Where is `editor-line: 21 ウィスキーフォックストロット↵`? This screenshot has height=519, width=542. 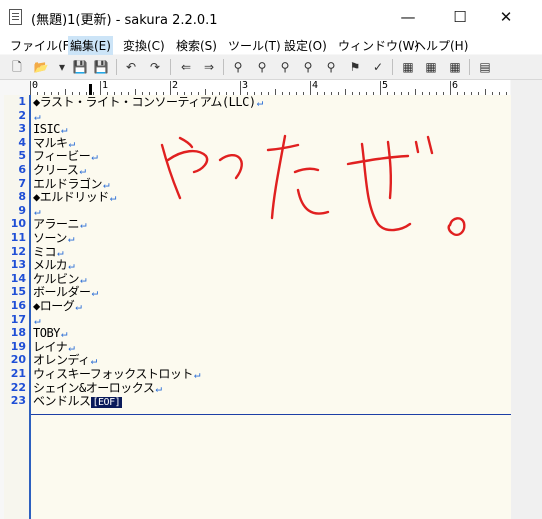
editor-line: 21 ウィスキーフォックストロット↵ is located at coordinates (271, 374).